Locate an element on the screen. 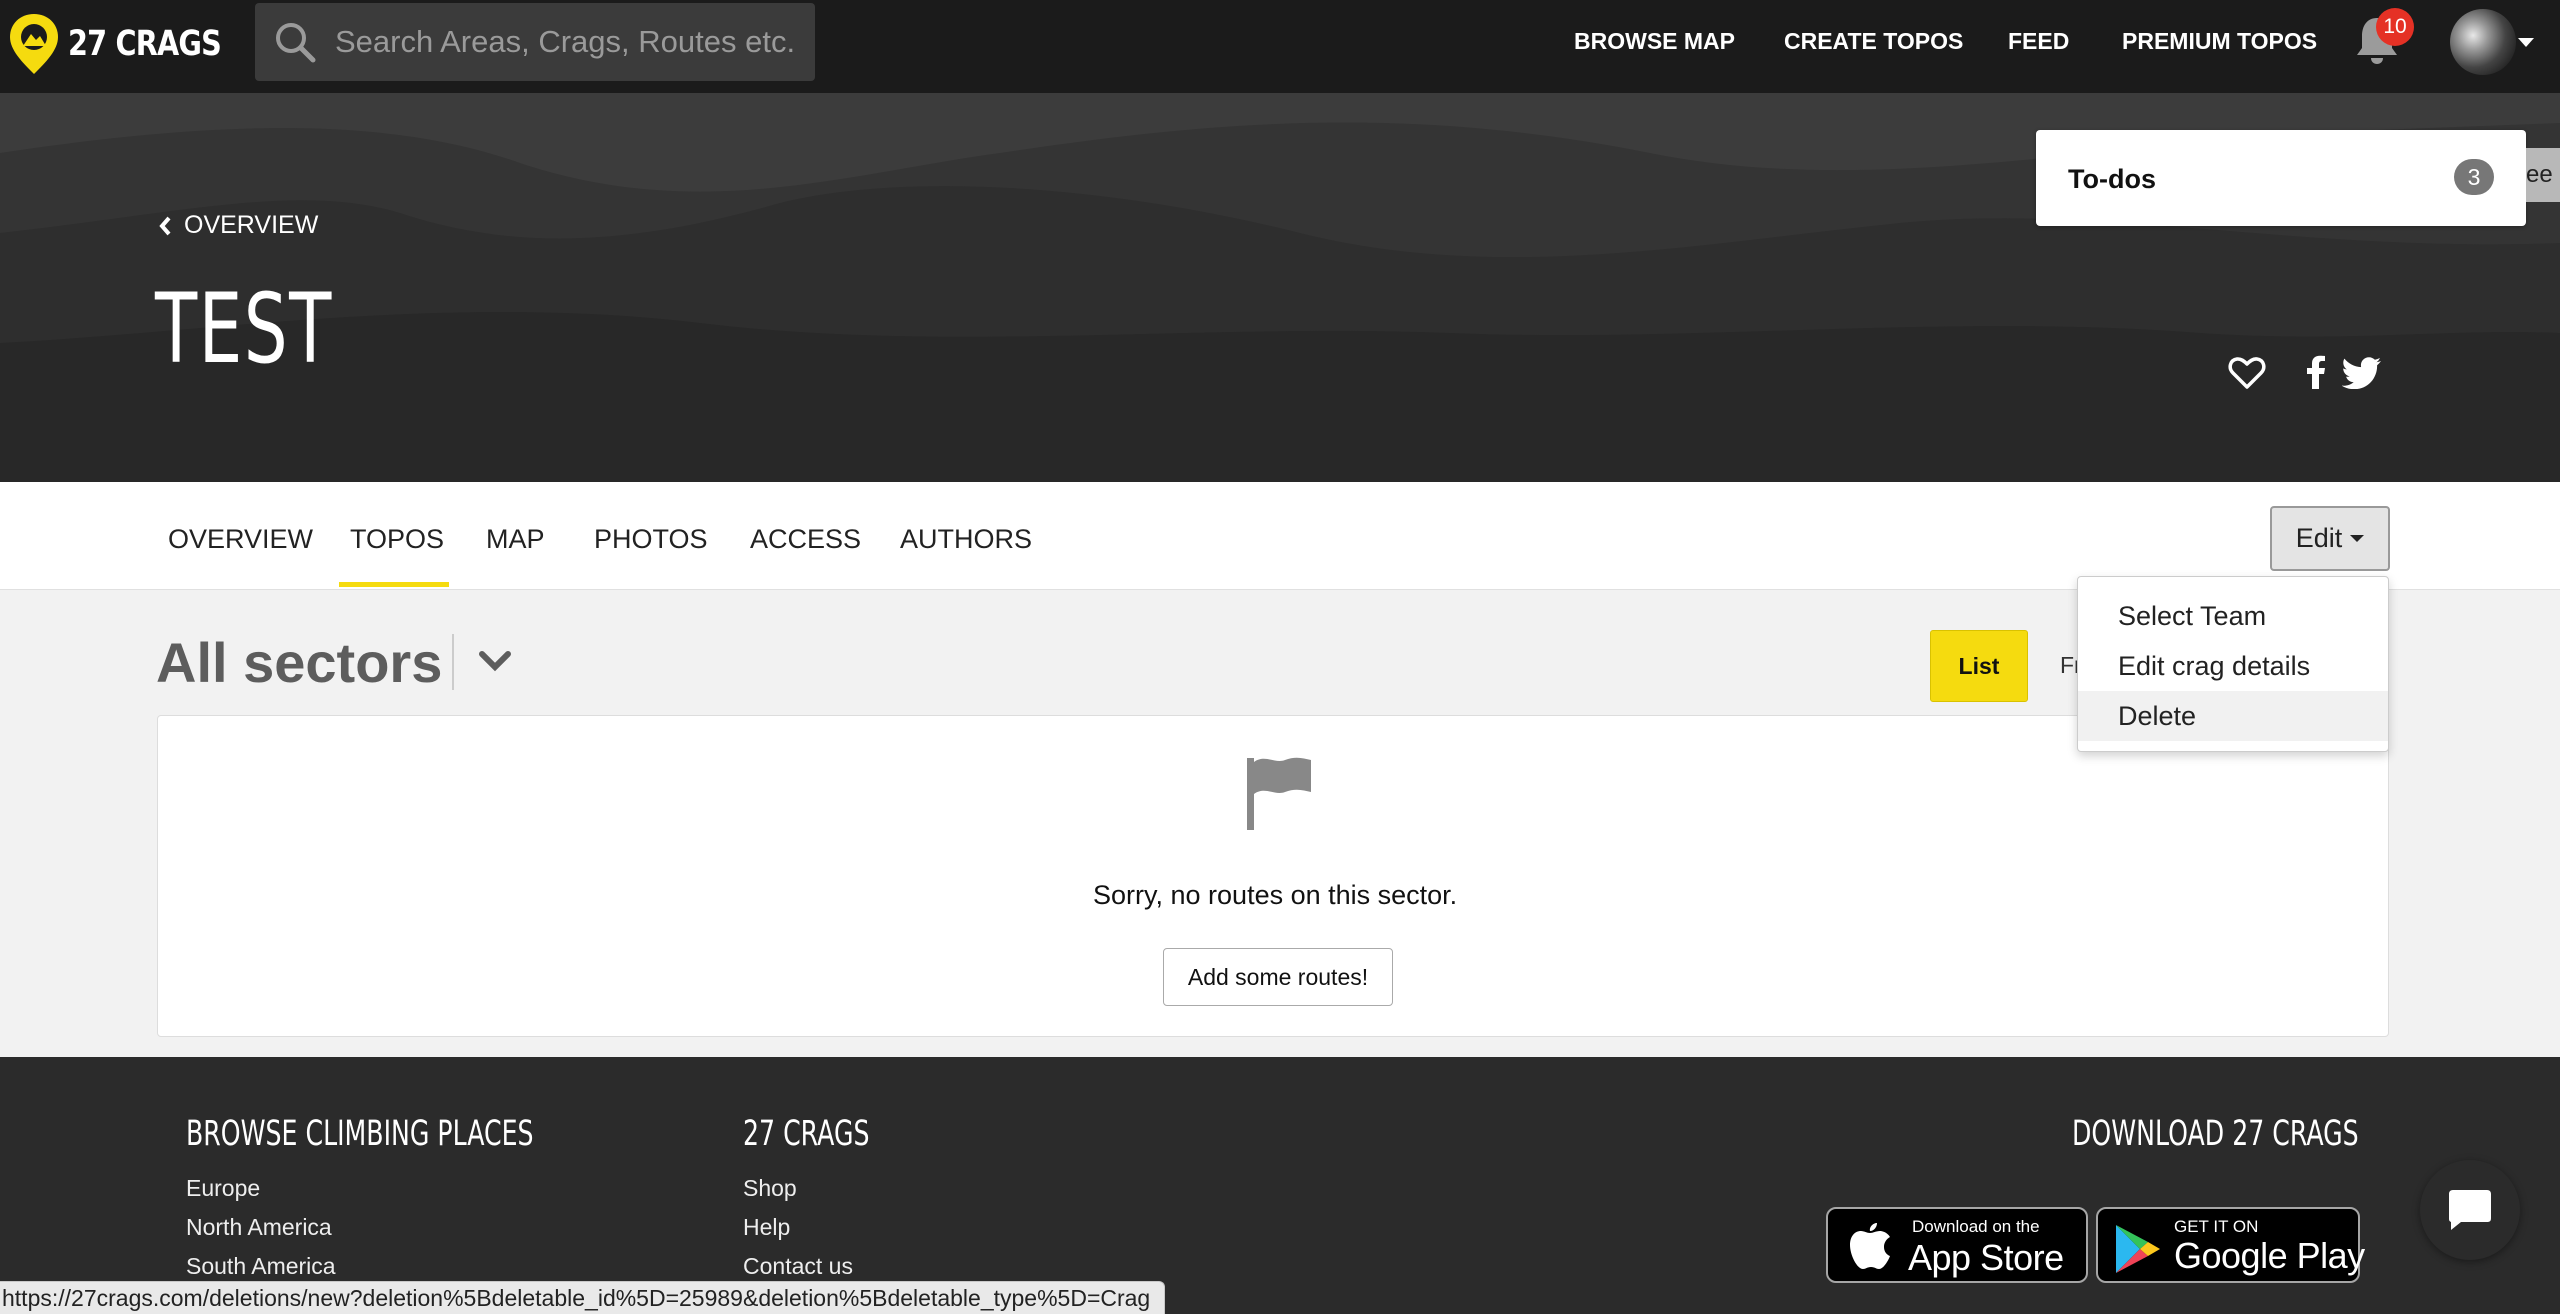 Image resolution: width=2560 pixels, height=1314 pixels. nav-premium-topos: PREMIUM TOPOS is located at coordinates (2219, 41).